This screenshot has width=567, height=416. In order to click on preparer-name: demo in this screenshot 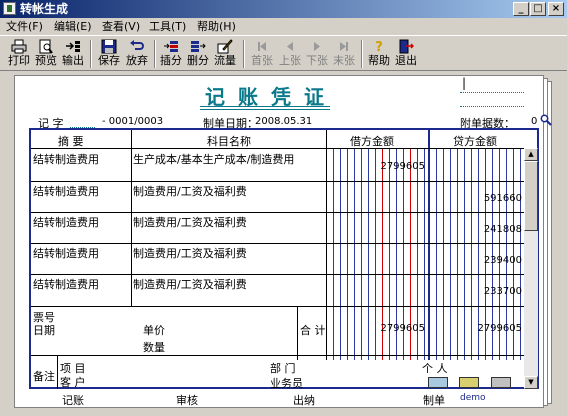, I will do `click(473, 398)`.